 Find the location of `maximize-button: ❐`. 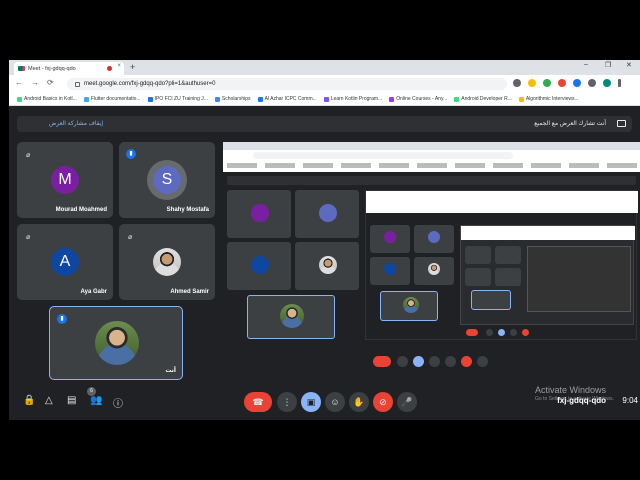

maximize-button: ❐ is located at coordinates (608, 65).